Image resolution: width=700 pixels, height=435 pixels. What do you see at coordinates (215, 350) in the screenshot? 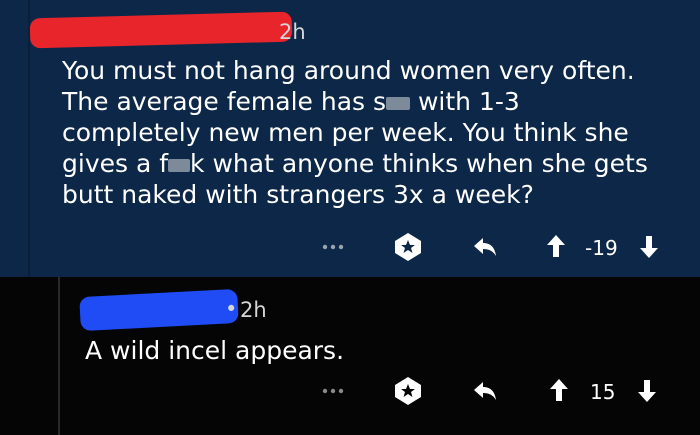
I see `comment-body: A wild incel appears.` at bounding box center [215, 350].